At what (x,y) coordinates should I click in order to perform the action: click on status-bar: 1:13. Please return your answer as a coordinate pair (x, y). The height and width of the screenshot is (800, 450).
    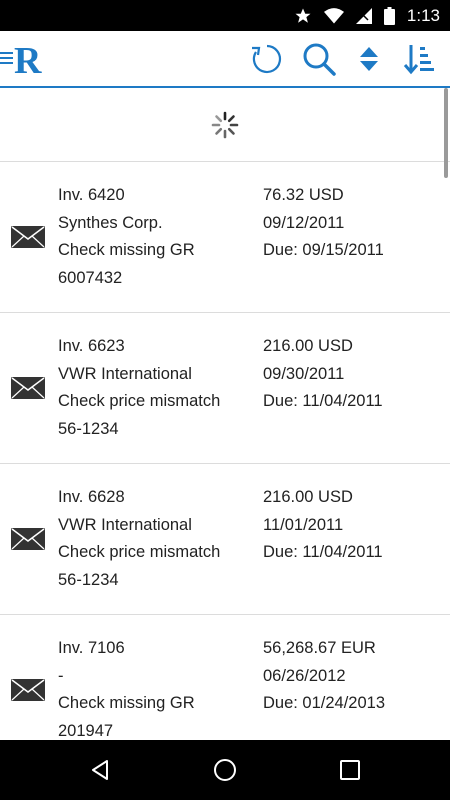
    Looking at the image, I should click on (225, 15).